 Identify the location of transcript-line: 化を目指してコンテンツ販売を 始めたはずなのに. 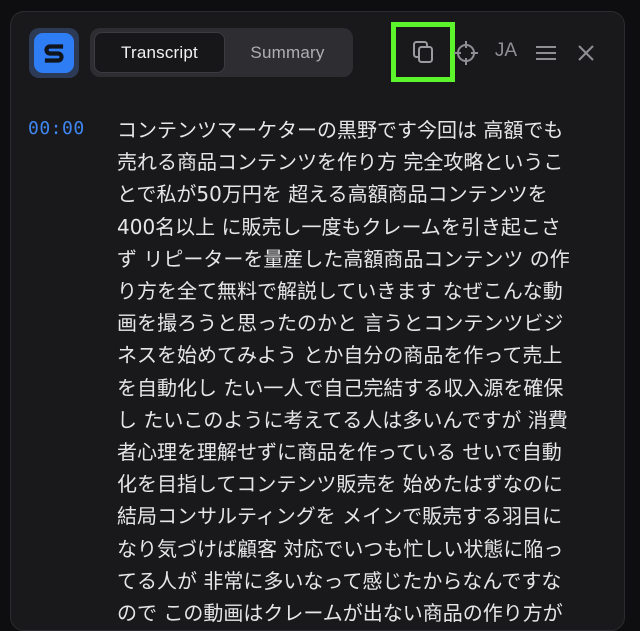
(340, 484).